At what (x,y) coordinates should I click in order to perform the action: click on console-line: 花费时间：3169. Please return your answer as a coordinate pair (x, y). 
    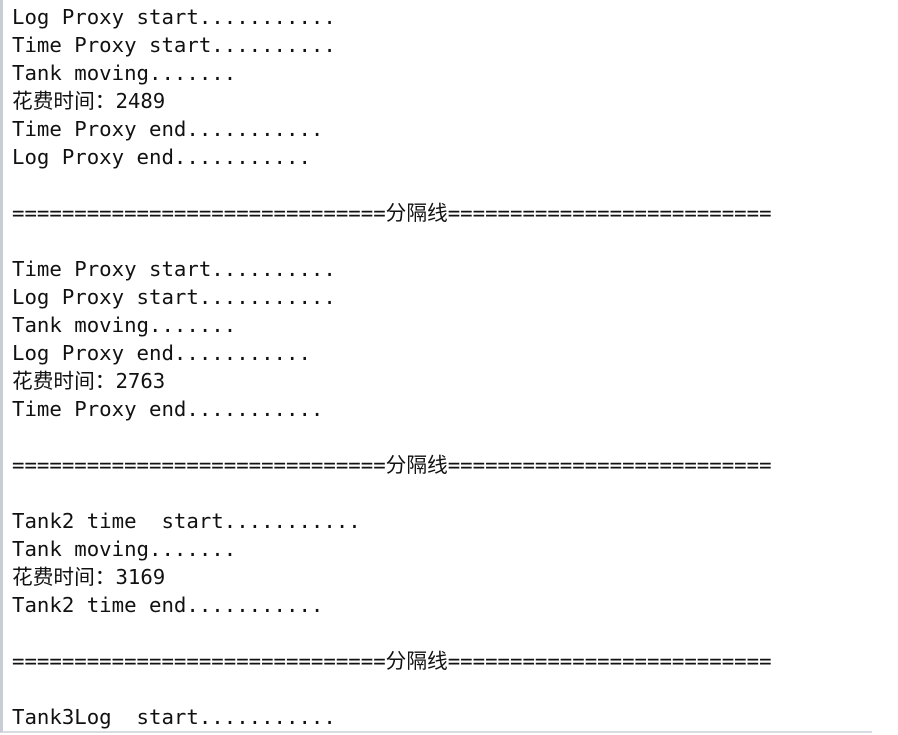
    Looking at the image, I should click on (89, 577).